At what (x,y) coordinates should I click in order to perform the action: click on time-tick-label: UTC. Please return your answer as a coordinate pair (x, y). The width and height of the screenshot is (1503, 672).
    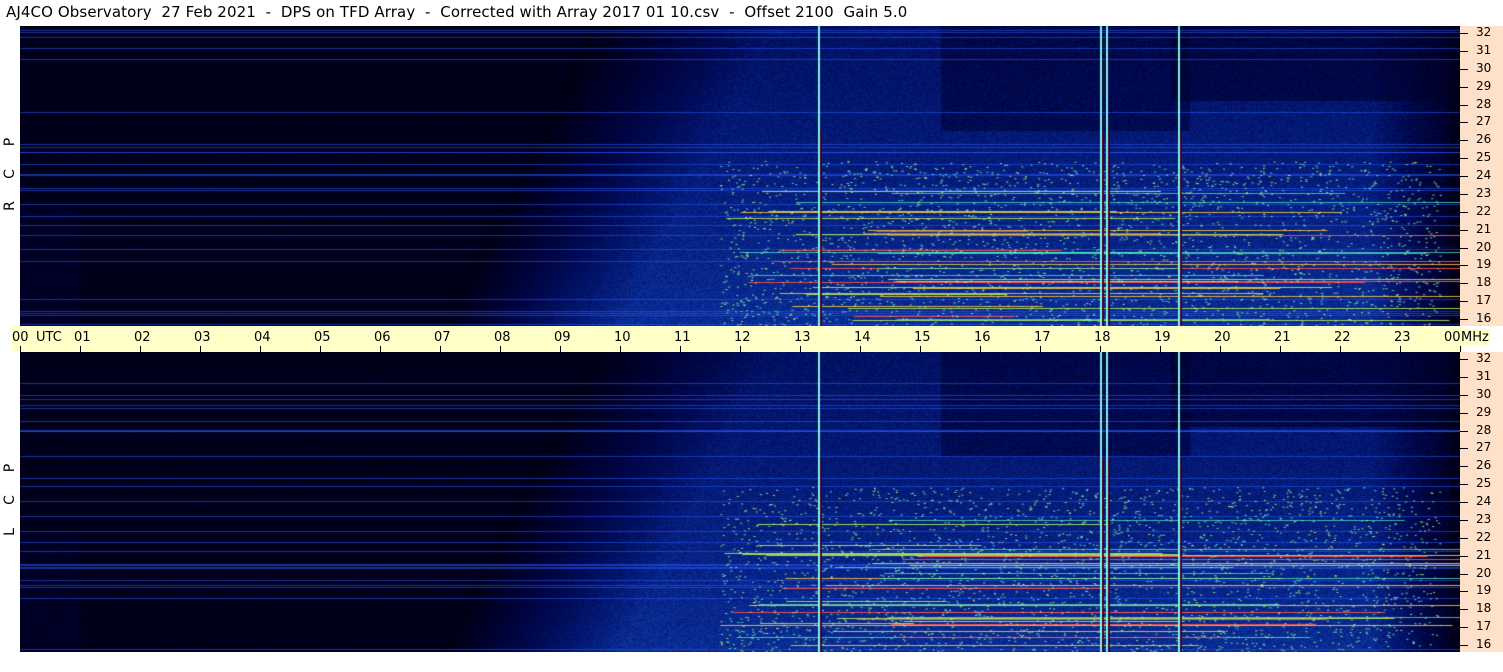
    Looking at the image, I should click on (49, 337).